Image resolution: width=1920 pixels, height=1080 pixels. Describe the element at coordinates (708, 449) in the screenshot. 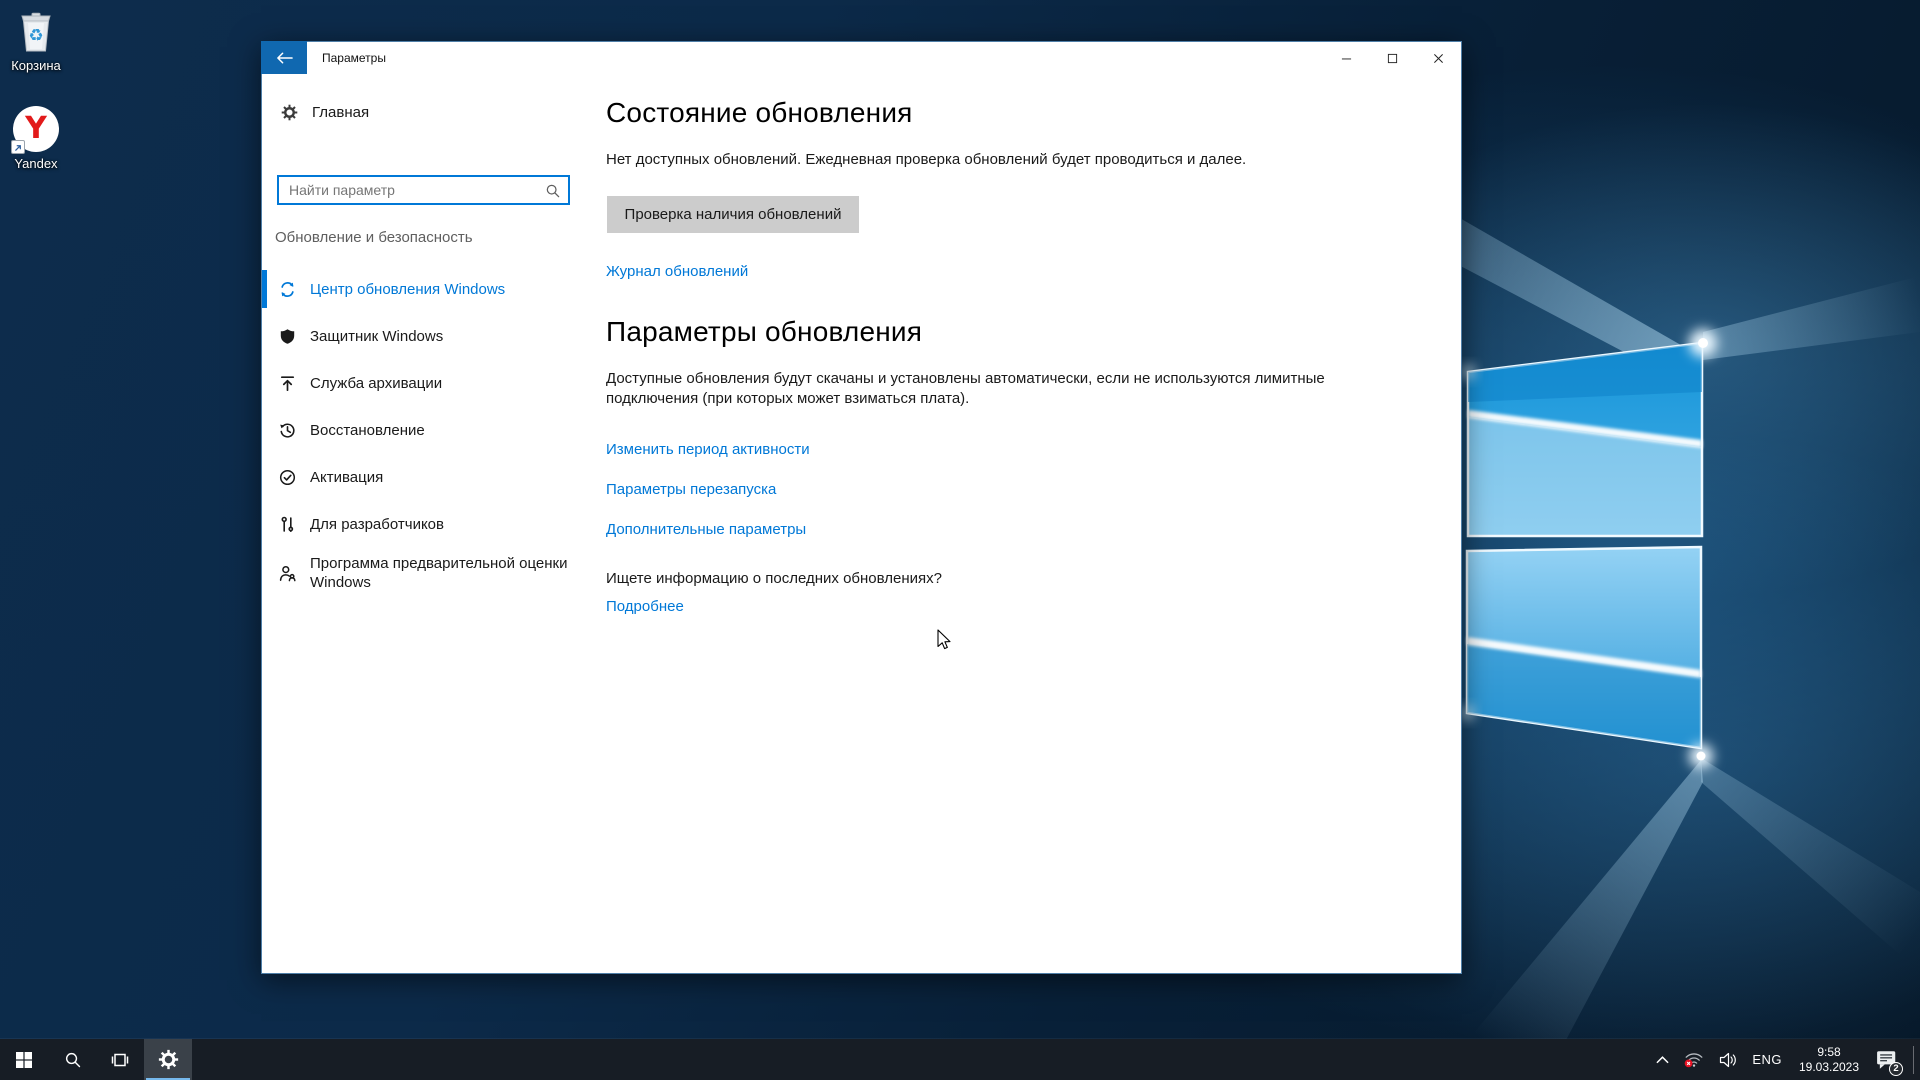

I see `active-hours-link: Изменить период активности` at that location.